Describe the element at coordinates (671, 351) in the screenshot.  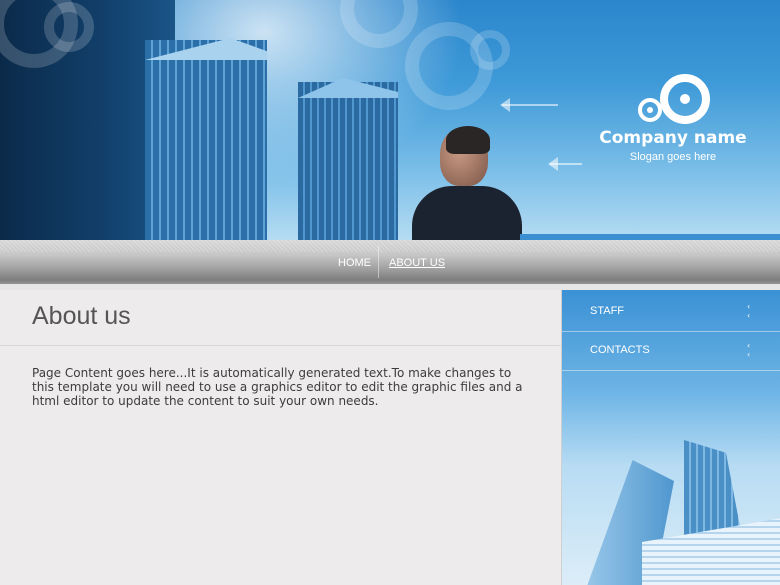
I see `sidebar-item-contacts: CONTACTS ‹ ‹` at that location.